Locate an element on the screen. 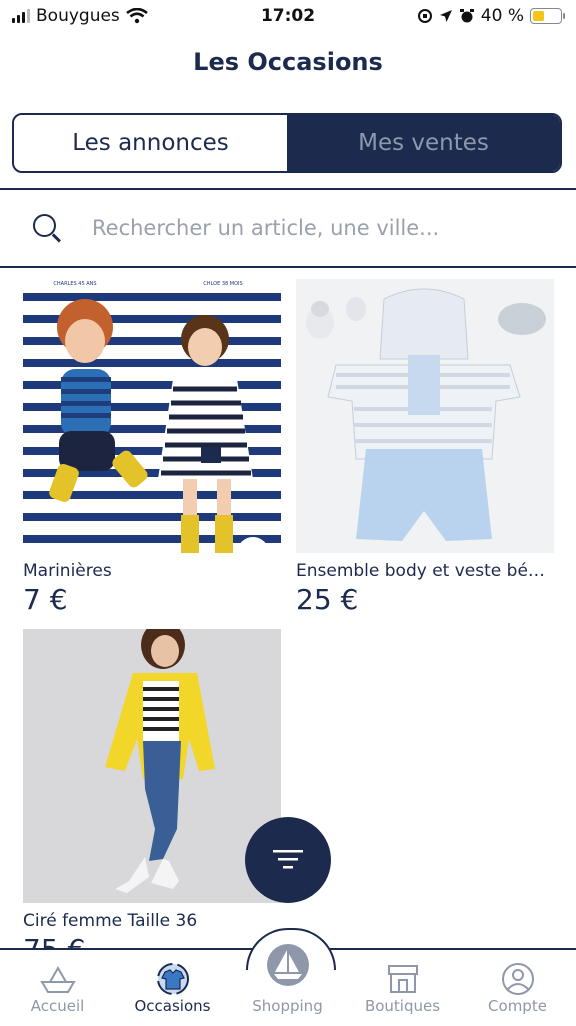  filter-button is located at coordinates (288, 860).